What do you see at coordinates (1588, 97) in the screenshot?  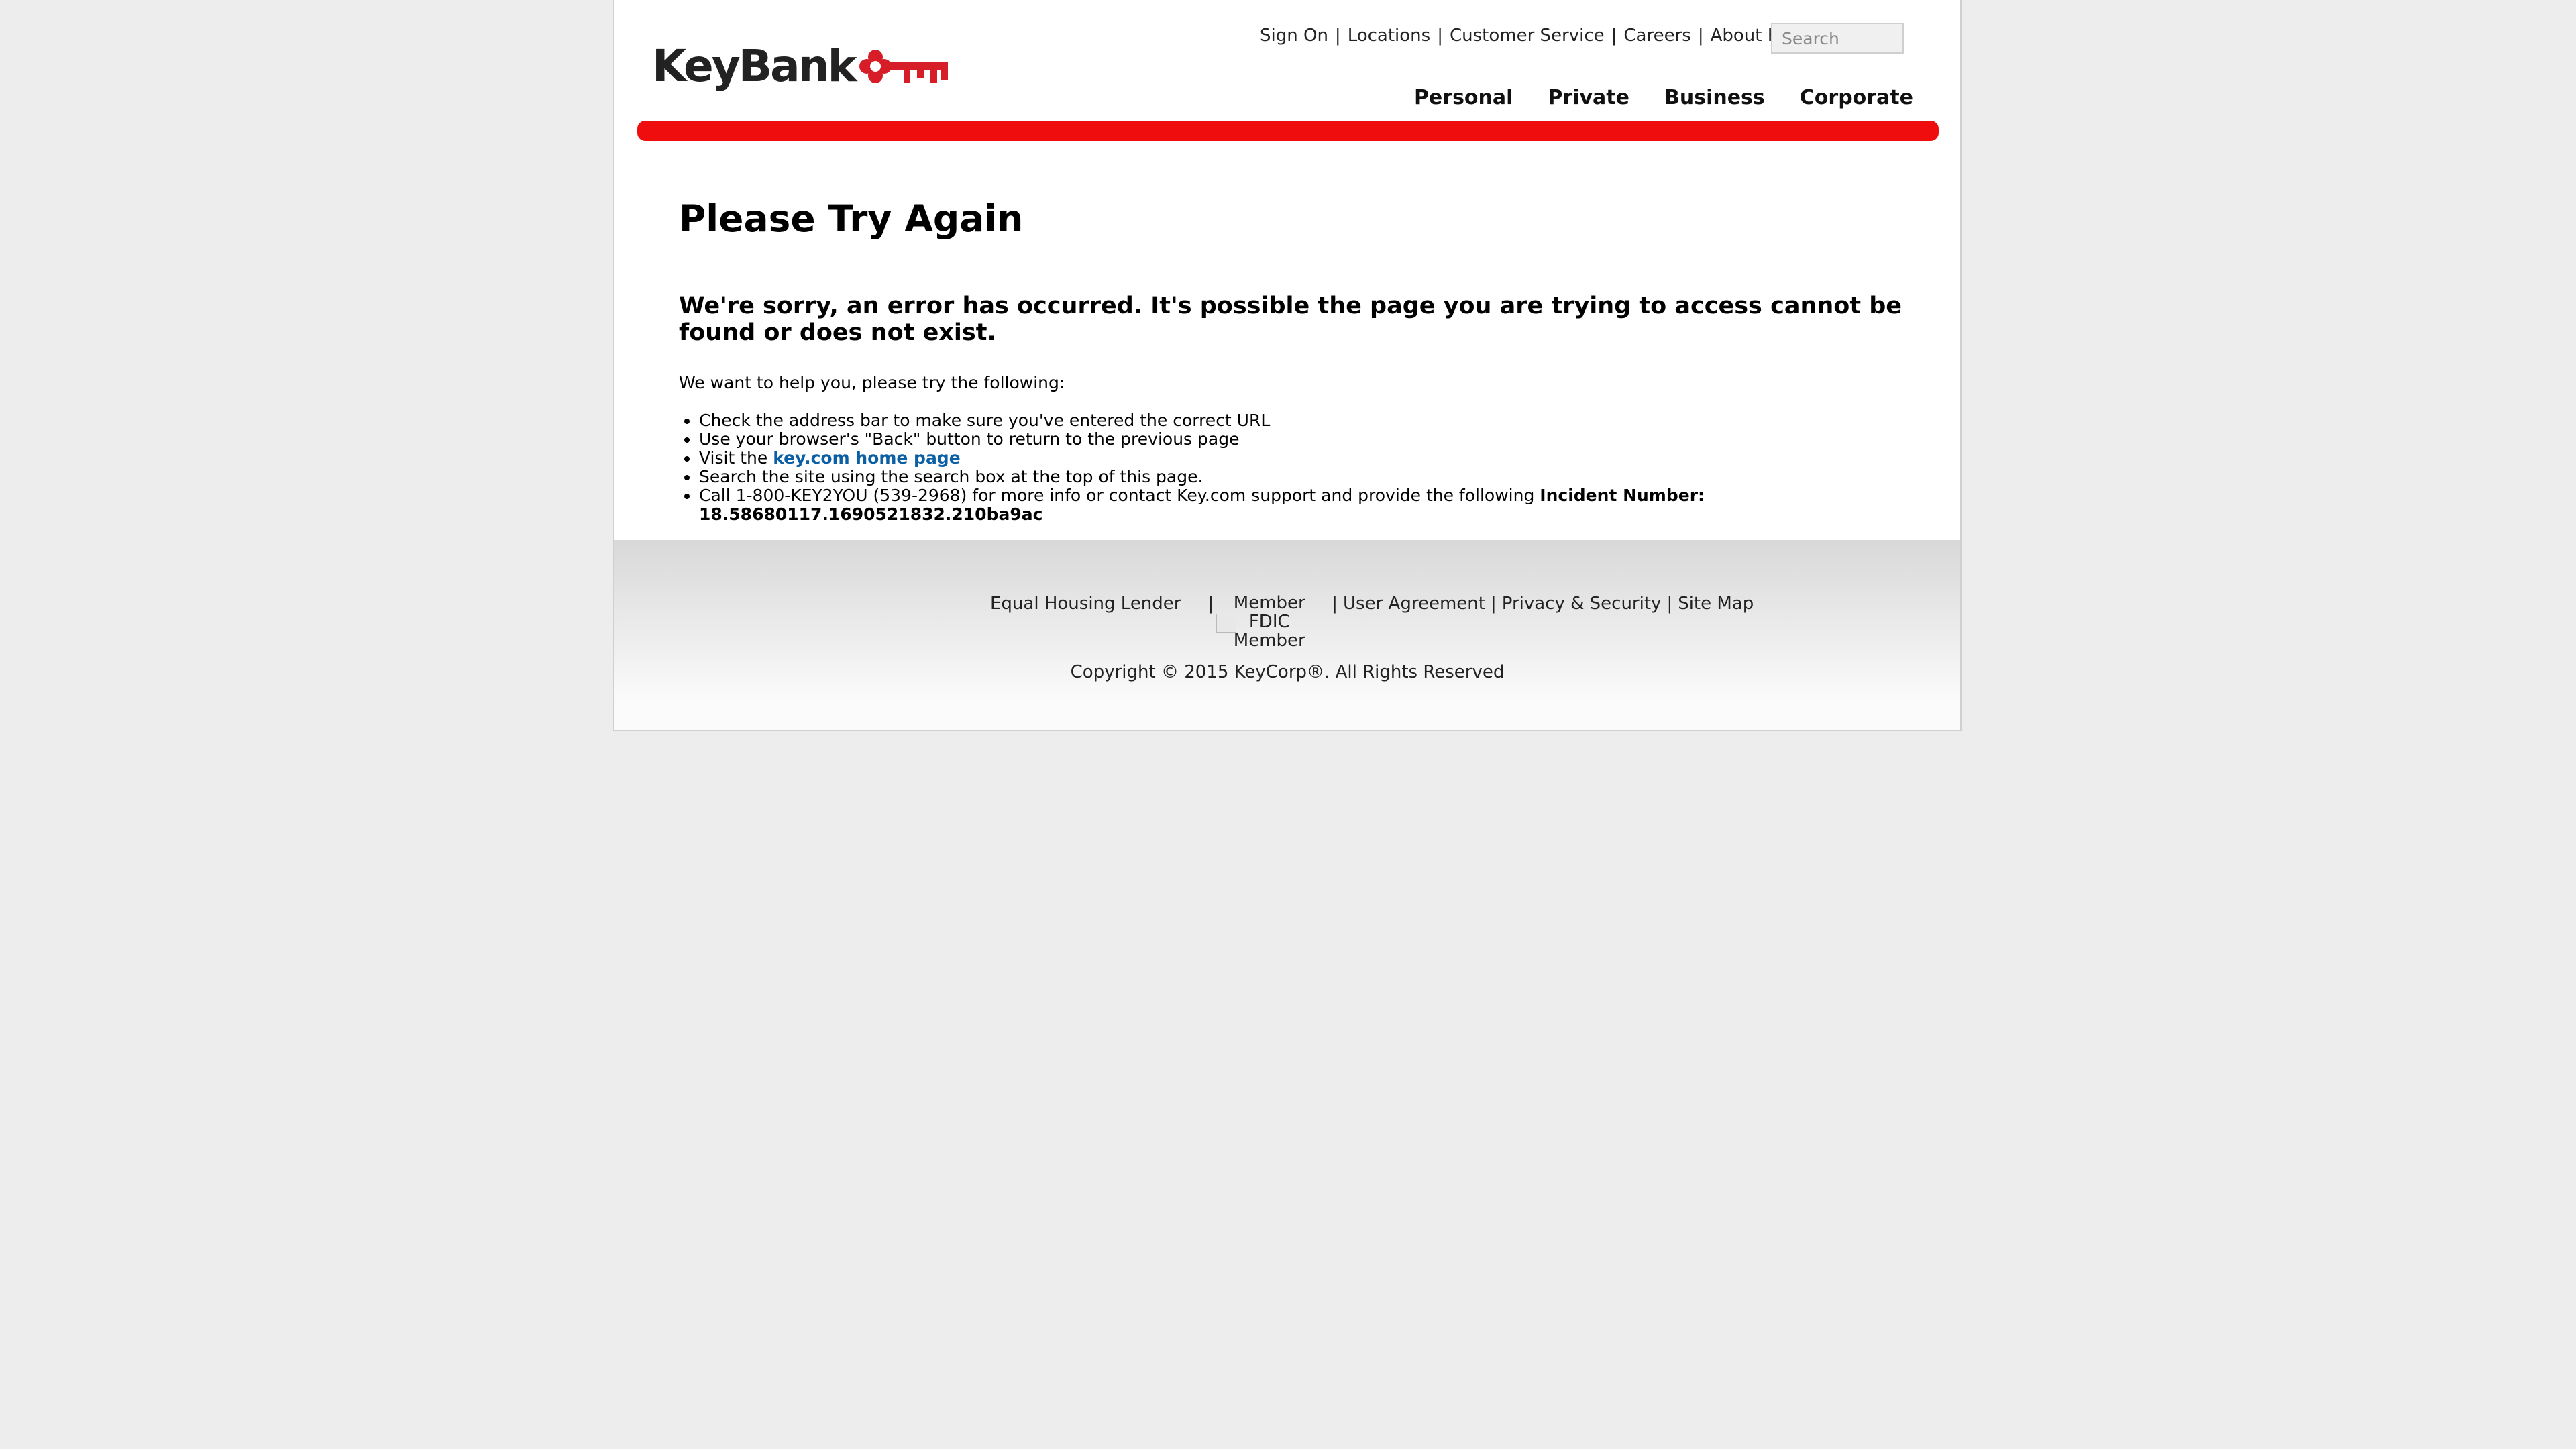 I see `nav-private: Private` at bounding box center [1588, 97].